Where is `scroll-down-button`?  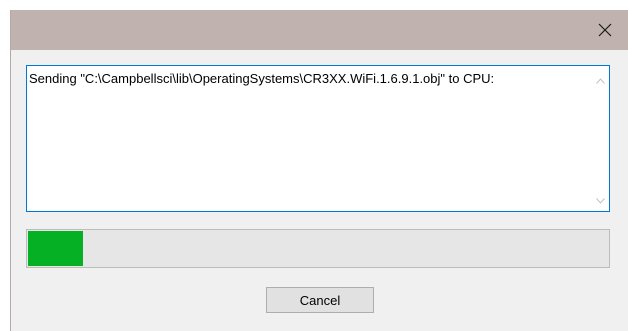 scroll-down-button is located at coordinates (600, 200).